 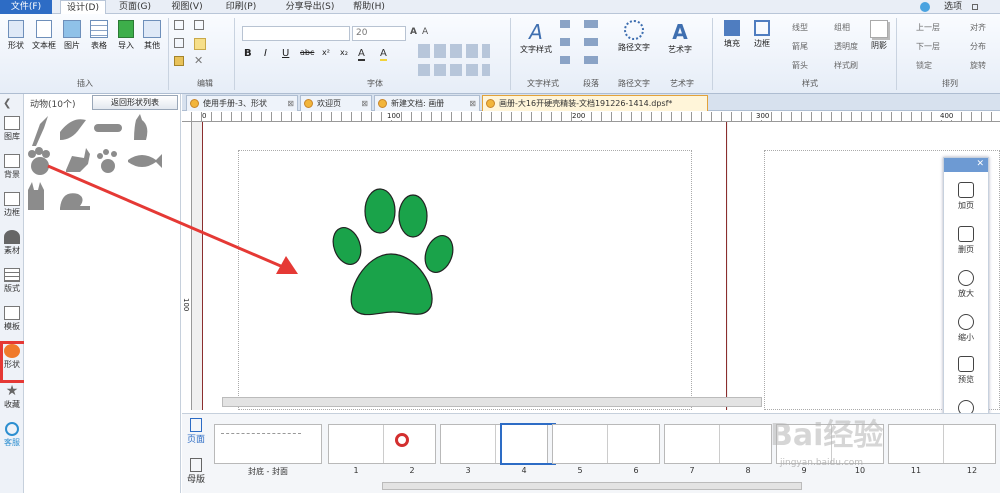 What do you see at coordinates (492, 402) in the screenshot?
I see `horizontal-scrollbar` at bounding box center [492, 402].